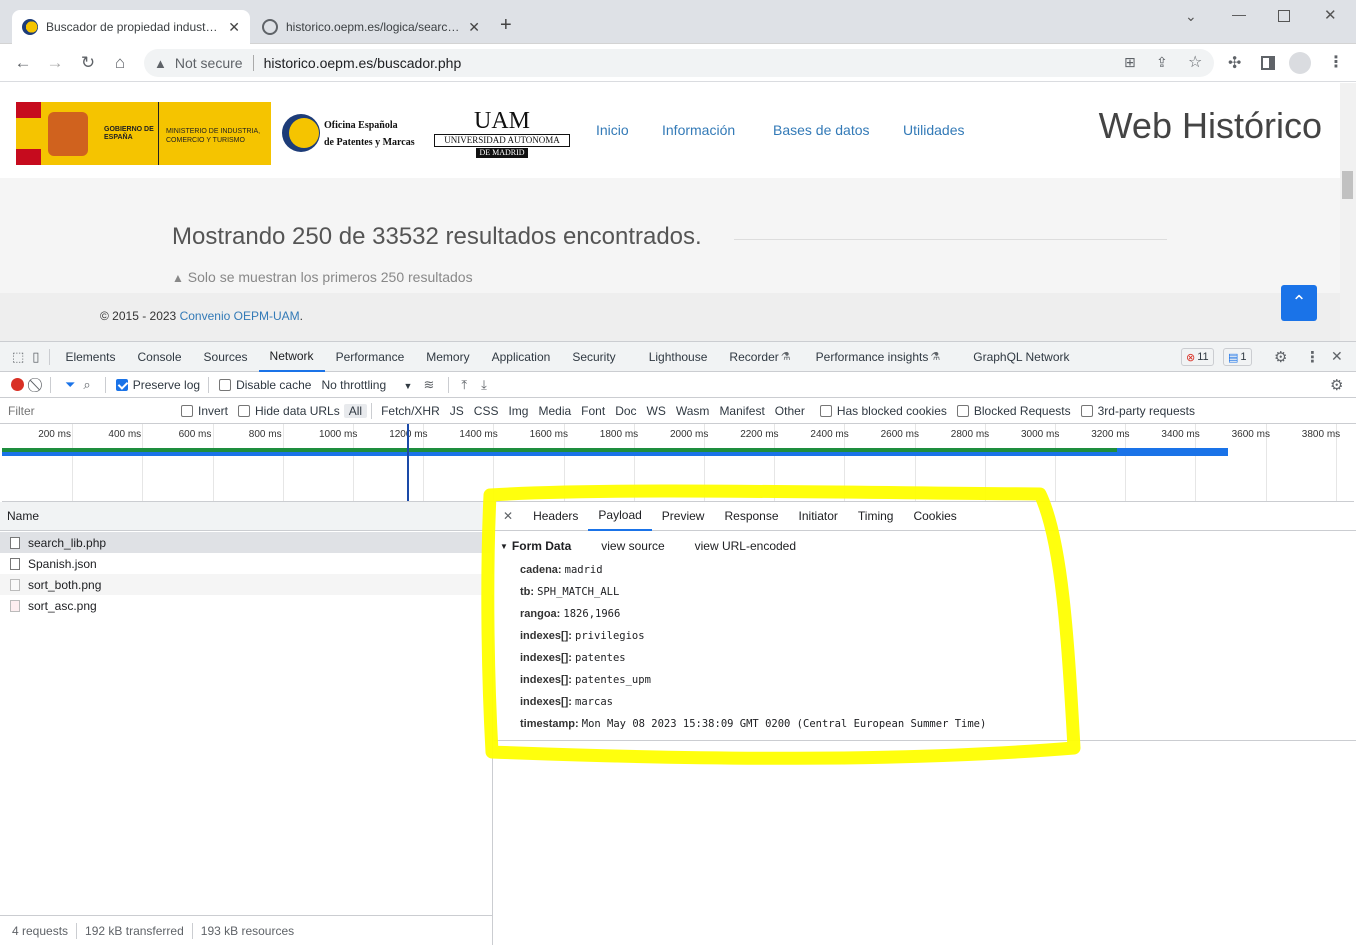 The image size is (1356, 945). What do you see at coordinates (464, 385) in the screenshot?
I see `import-har-upload-icon: ⤒` at bounding box center [464, 385].